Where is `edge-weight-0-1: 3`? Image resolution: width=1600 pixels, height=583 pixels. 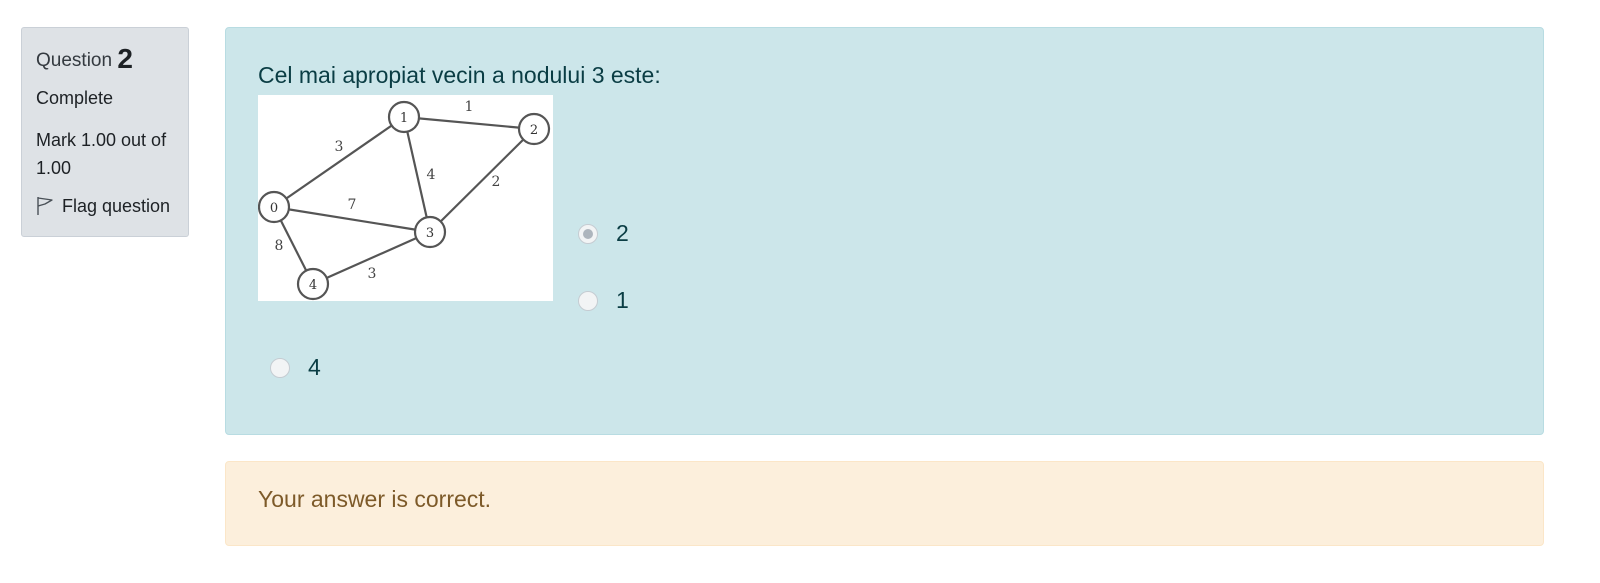 edge-weight-0-1: 3 is located at coordinates (339, 147).